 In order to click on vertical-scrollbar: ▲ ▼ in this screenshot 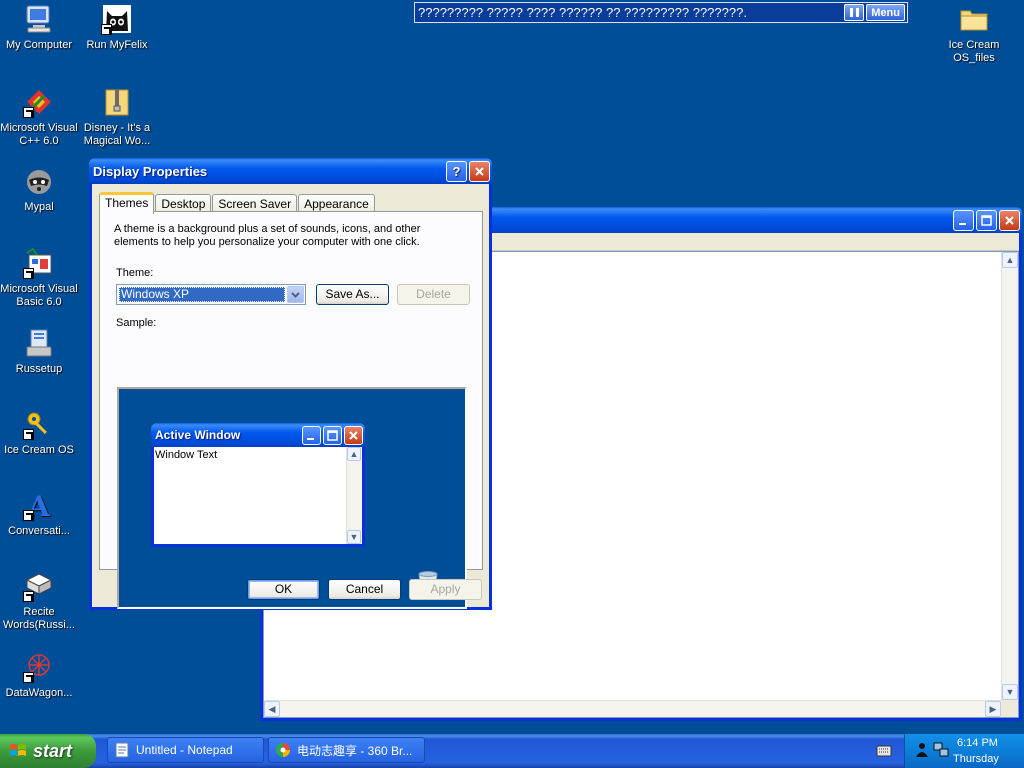, I will do `click(1009, 476)`.